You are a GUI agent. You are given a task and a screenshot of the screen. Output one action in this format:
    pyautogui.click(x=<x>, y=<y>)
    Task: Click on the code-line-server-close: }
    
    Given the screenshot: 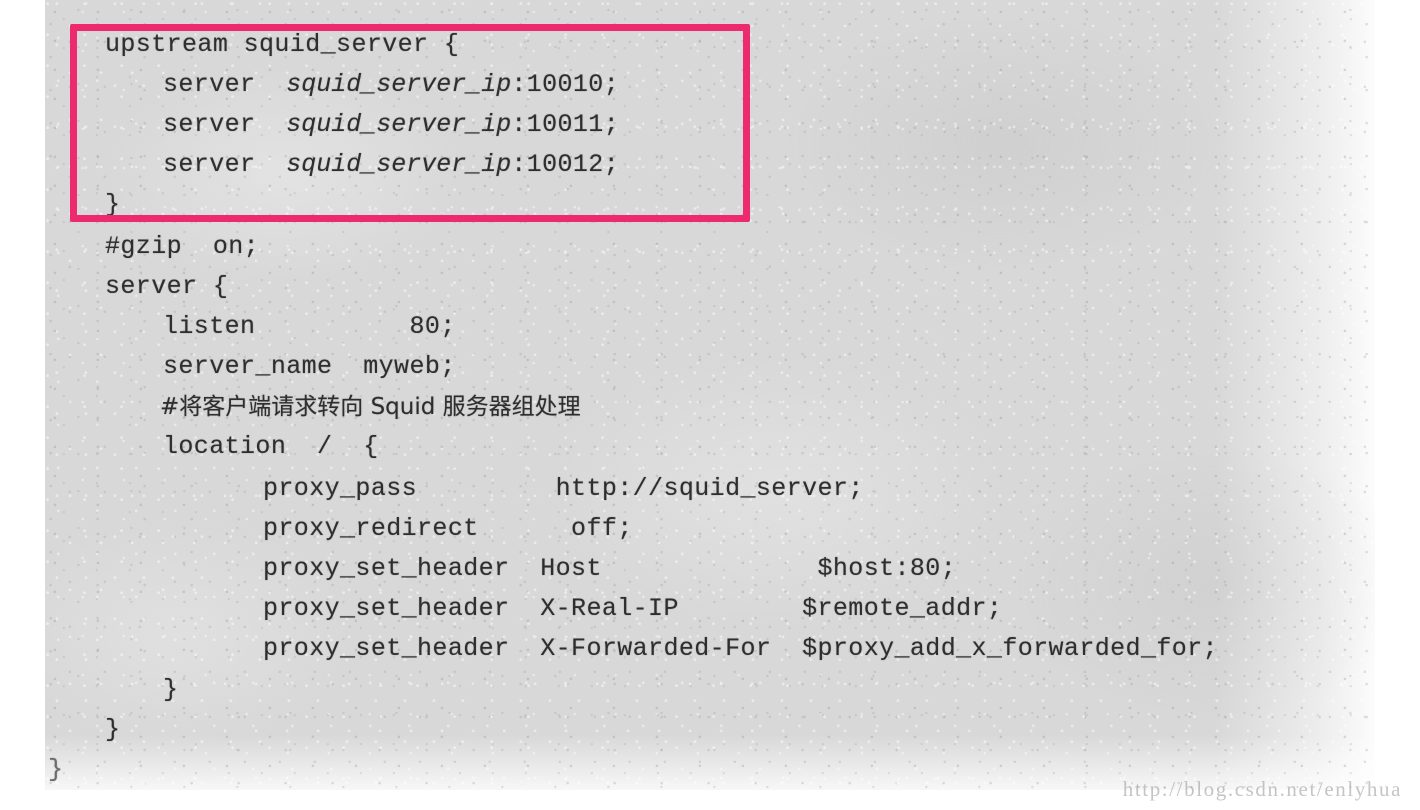 What is the action you would take?
    pyautogui.click(x=113, y=729)
    